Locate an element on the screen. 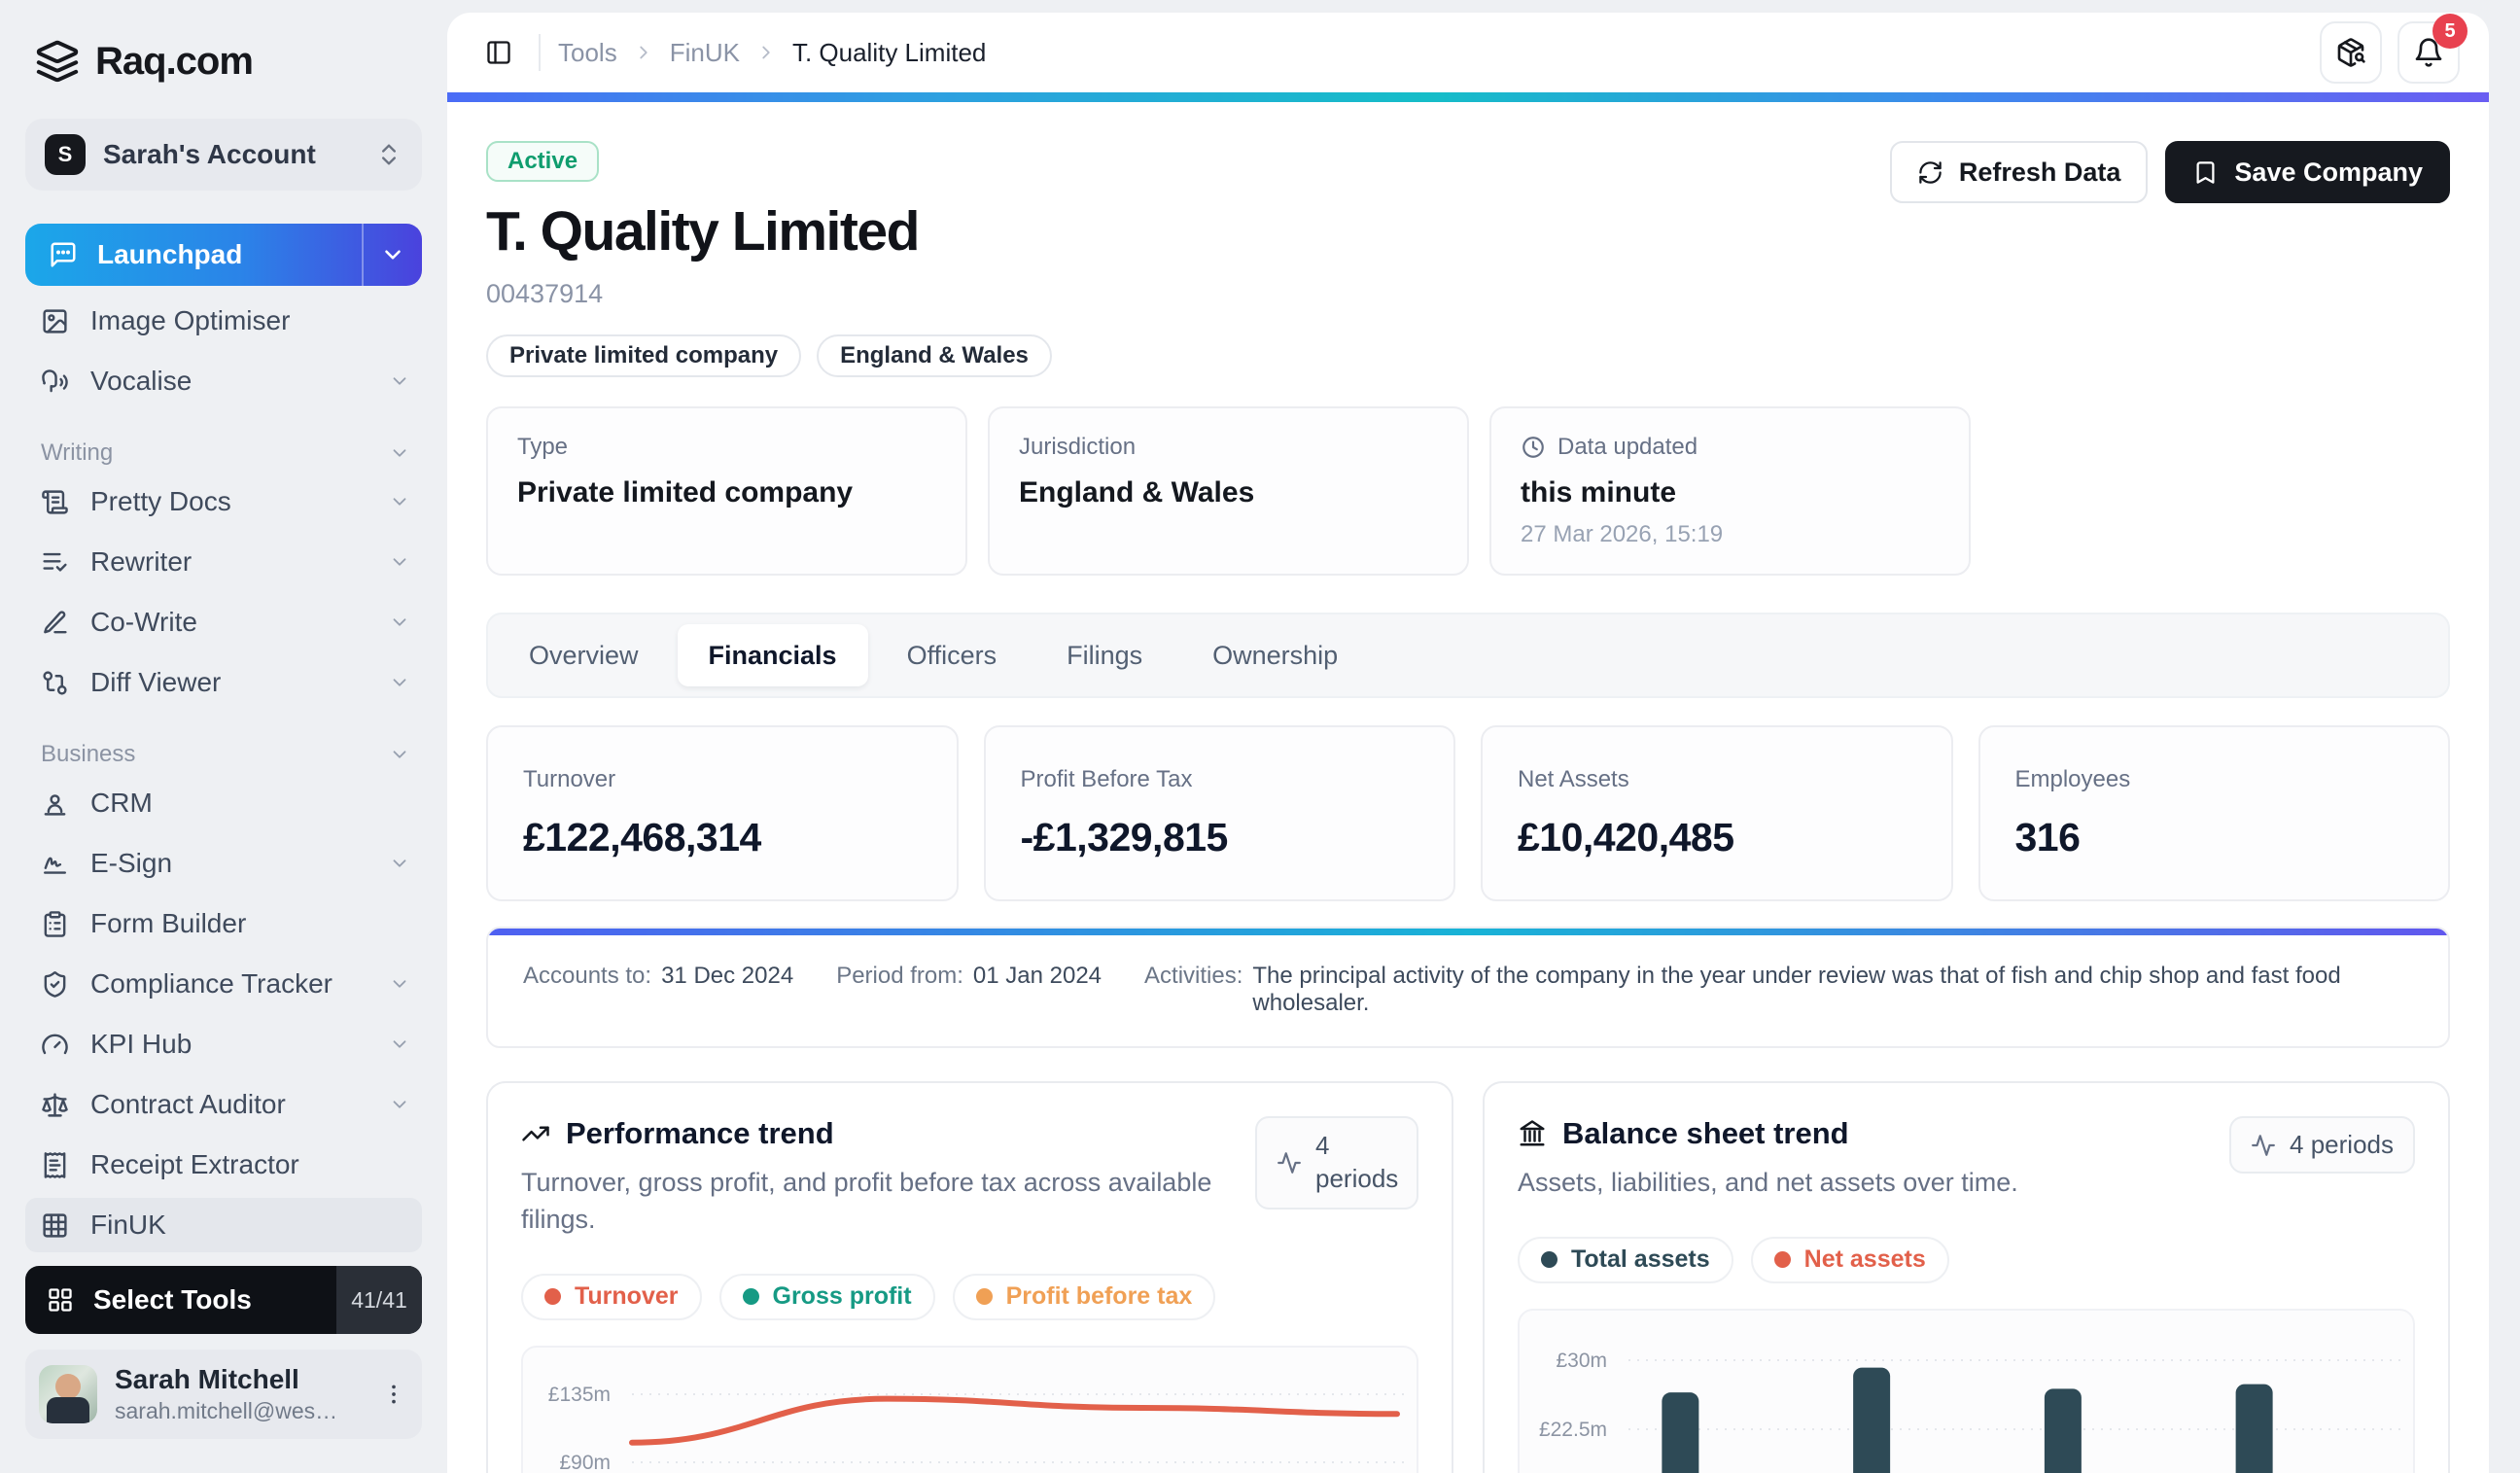  legend-total-assets: Total assets is located at coordinates (1625, 1259).